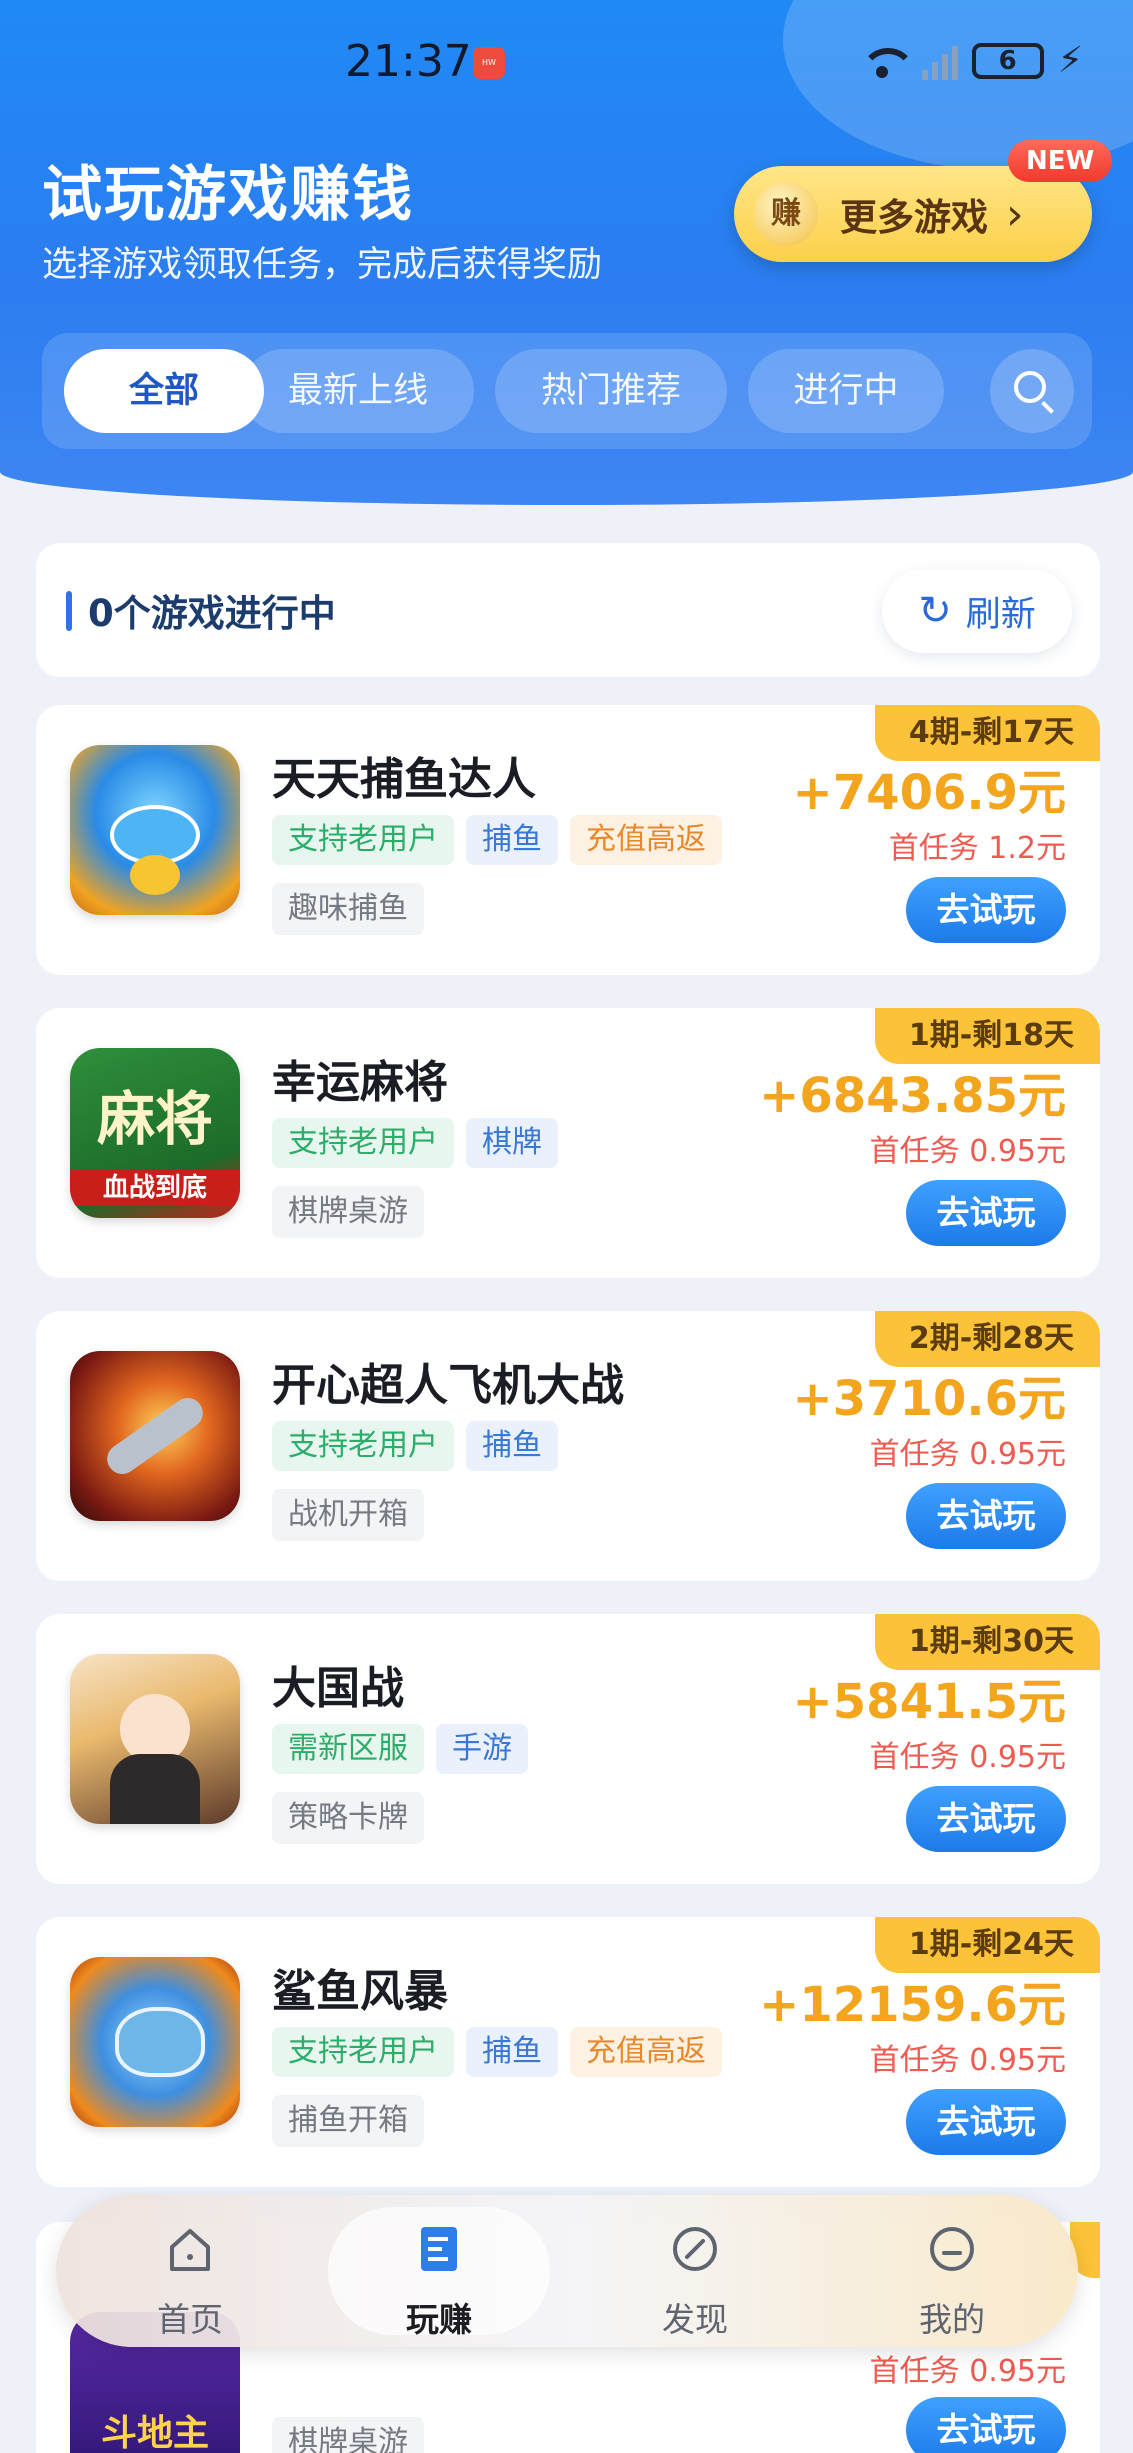 The image size is (1133, 2453). What do you see at coordinates (567, 2271) in the screenshot?
I see `bottom-nav: 首页 玩赚 发现 我的` at bounding box center [567, 2271].